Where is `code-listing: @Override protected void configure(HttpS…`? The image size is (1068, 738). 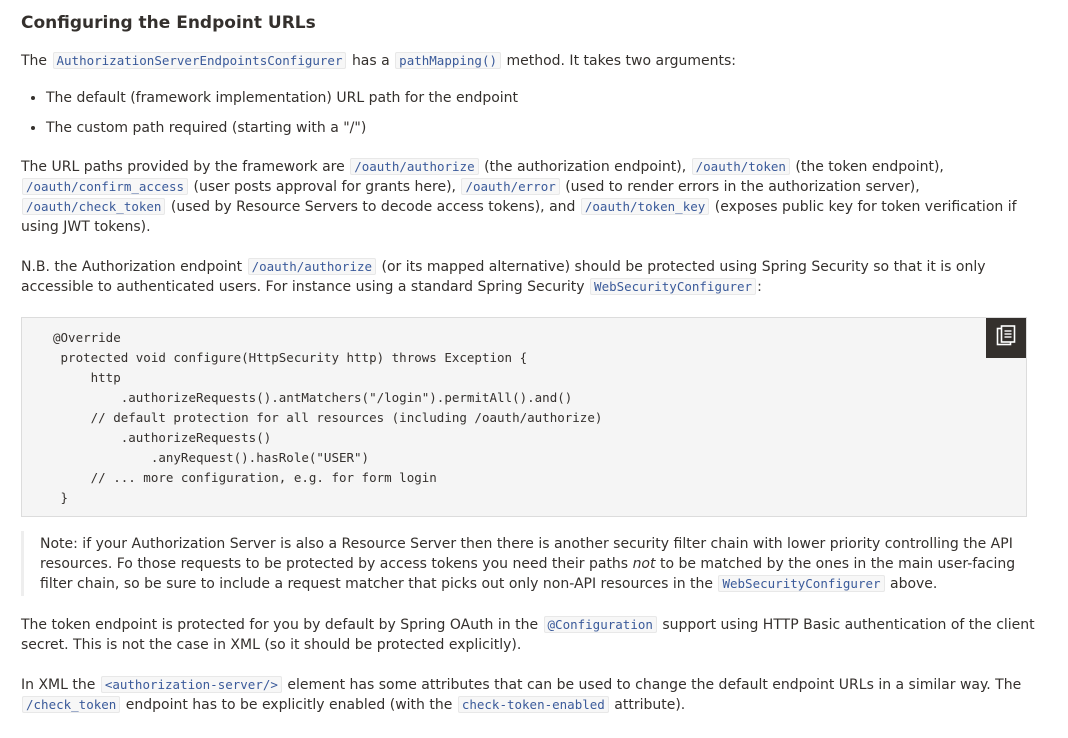 code-listing: @Override protected void configure(HttpS… is located at coordinates (328, 417).